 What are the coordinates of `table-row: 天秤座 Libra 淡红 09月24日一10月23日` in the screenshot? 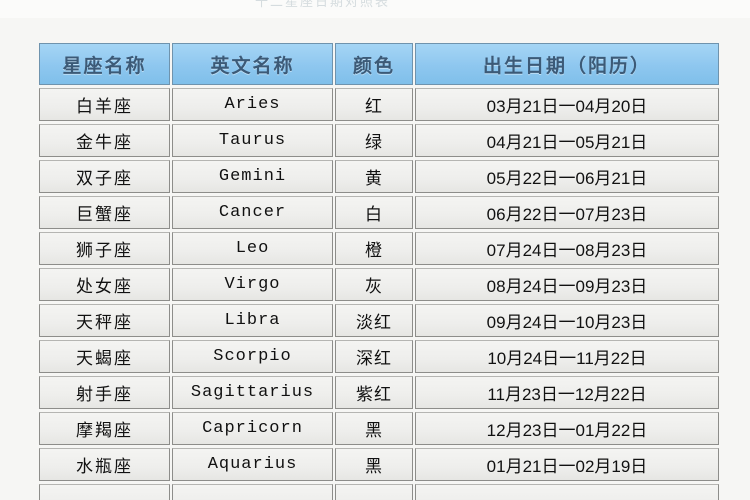 It's located at (379, 320).